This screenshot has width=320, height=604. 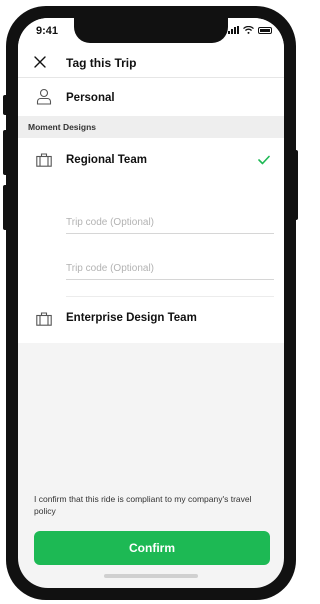 What do you see at coordinates (47, 31) in the screenshot?
I see `status-time: 9:41` at bounding box center [47, 31].